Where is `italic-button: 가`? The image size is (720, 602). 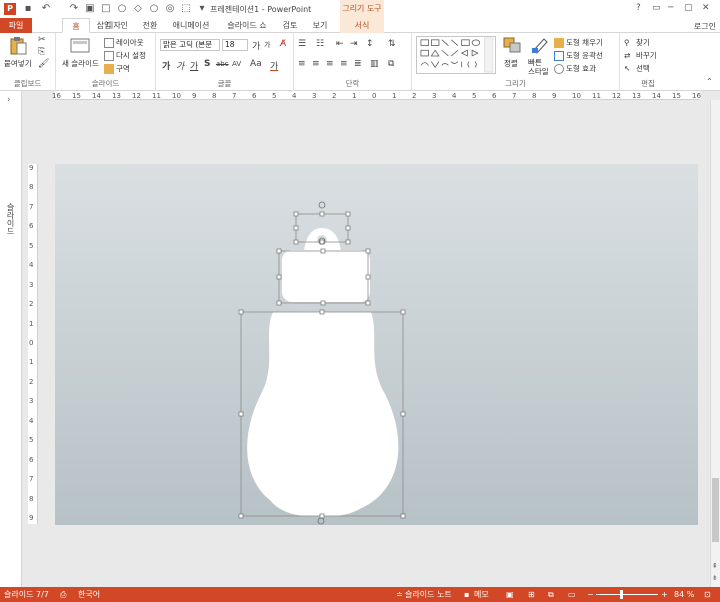 italic-button: 가 is located at coordinates (180, 65).